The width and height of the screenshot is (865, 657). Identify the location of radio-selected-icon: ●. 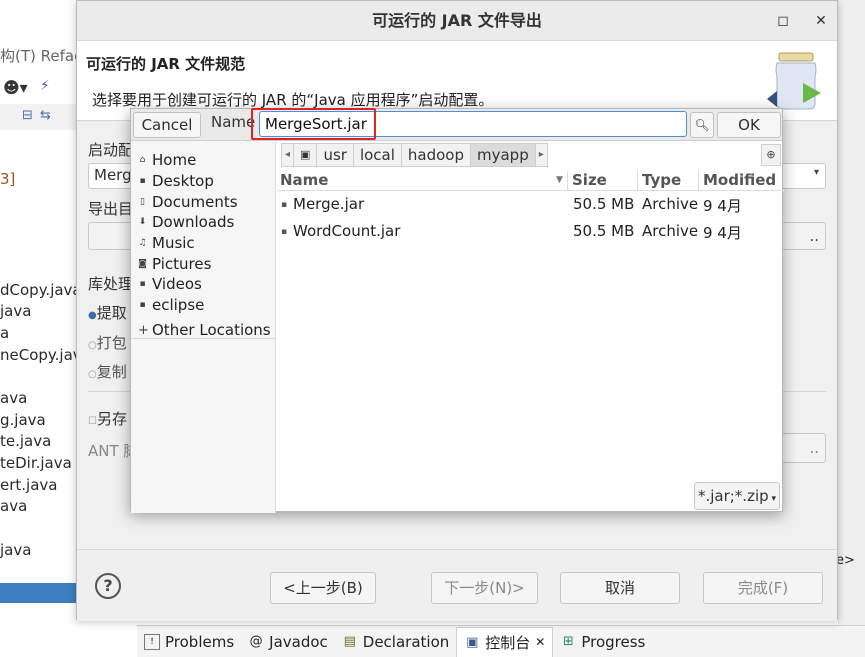
(92, 315).